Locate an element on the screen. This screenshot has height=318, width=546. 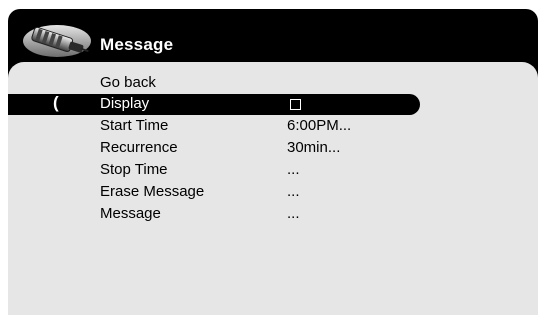
display-checkbox is located at coordinates (295, 104).